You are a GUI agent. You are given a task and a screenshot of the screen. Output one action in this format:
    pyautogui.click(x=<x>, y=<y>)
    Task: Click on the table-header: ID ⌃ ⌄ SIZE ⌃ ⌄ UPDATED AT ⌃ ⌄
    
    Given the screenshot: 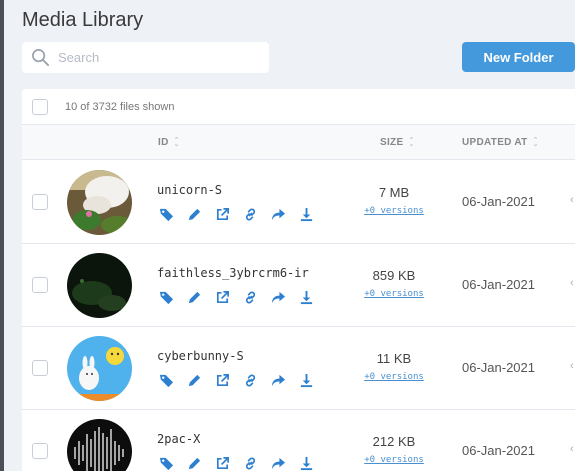 What is the action you would take?
    pyautogui.click(x=298, y=142)
    